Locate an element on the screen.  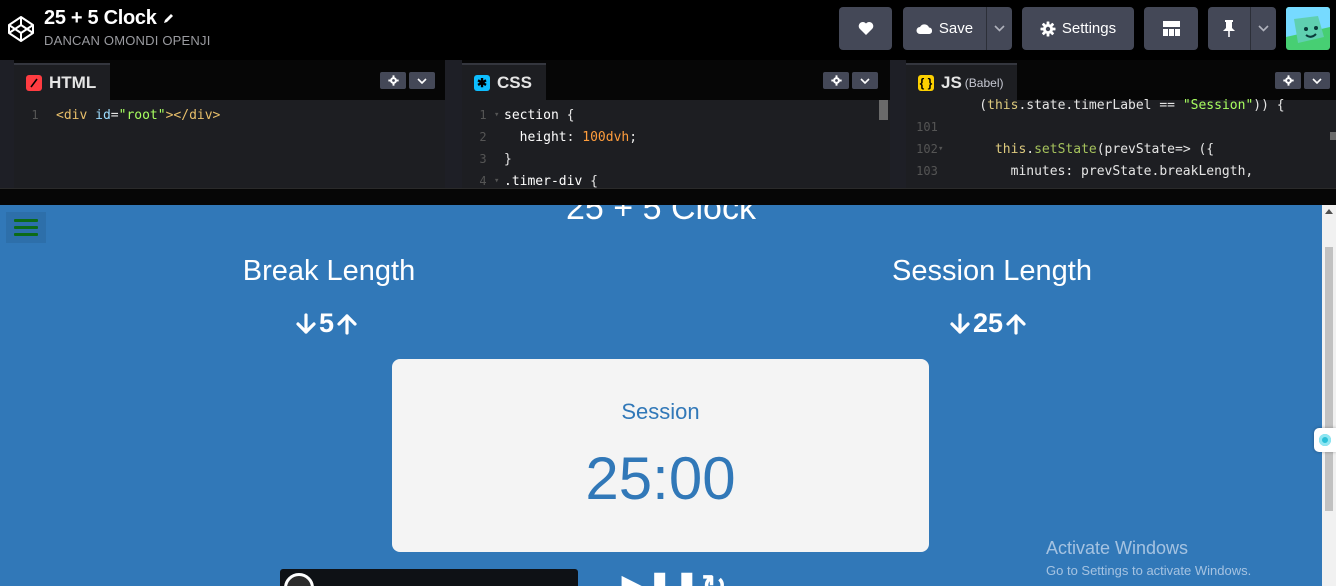
tab-html-label: HTML is located at coordinates (73, 82).